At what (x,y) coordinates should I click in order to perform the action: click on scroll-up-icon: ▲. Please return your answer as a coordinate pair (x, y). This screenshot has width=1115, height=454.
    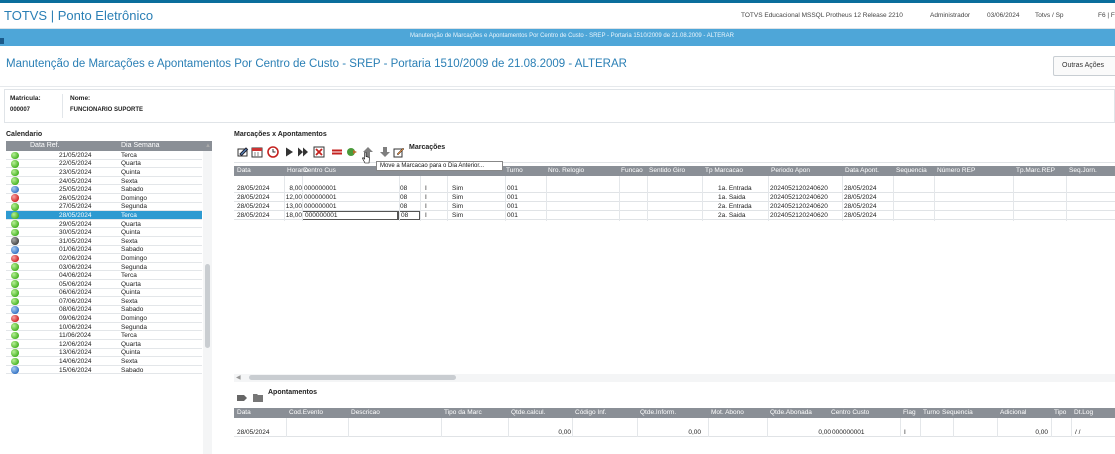
    Looking at the image, I should click on (208, 146).